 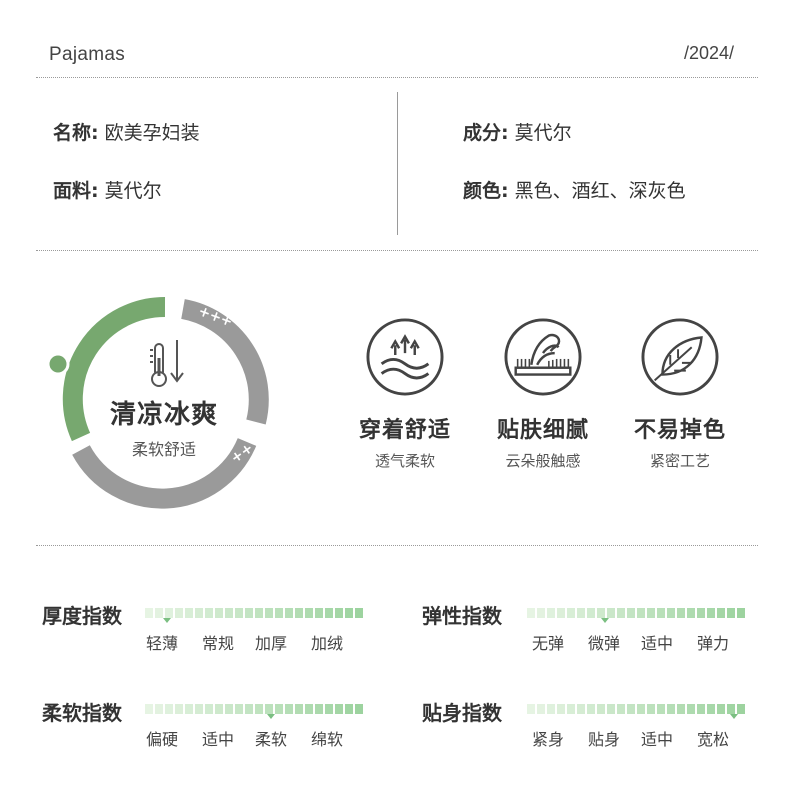 What do you see at coordinates (713, 643) in the screenshot?
I see `elasticity-index-level: 弹力` at bounding box center [713, 643].